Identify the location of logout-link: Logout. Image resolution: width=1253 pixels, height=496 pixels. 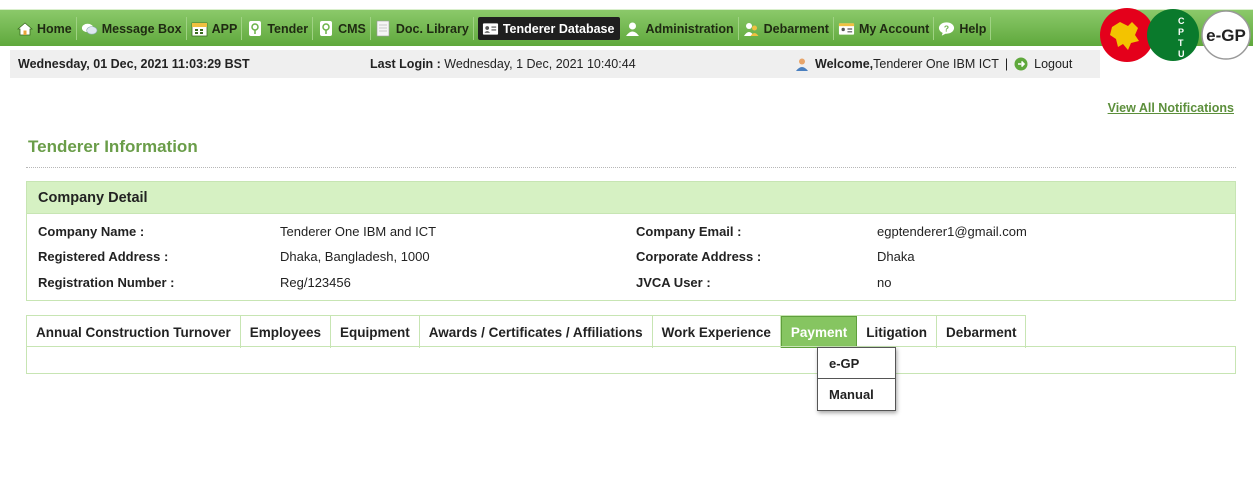
(1043, 64).